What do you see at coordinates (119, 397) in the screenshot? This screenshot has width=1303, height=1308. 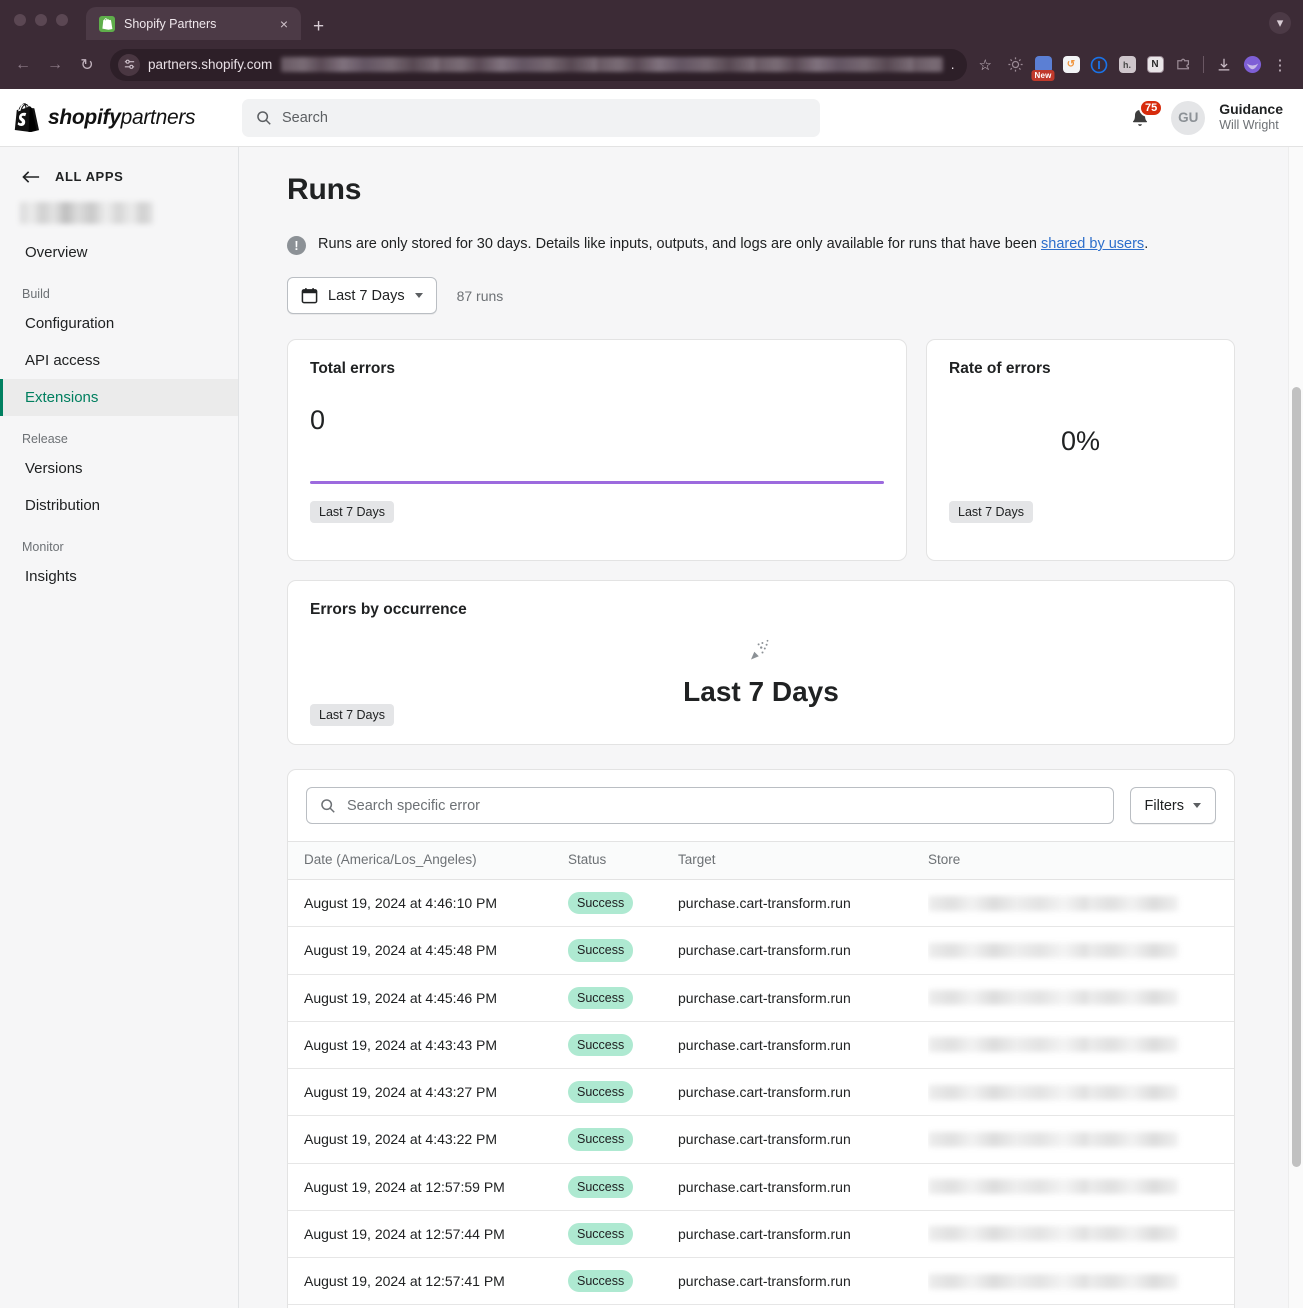 I see `sidebar-item-extensions: Extensions` at bounding box center [119, 397].